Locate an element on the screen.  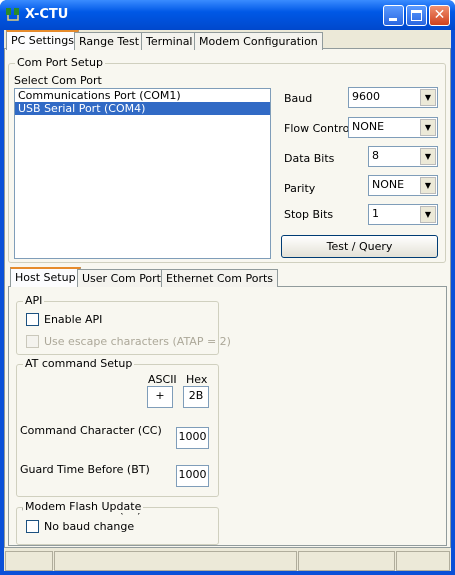
parity-value: NONE is located at coordinates (388, 184).